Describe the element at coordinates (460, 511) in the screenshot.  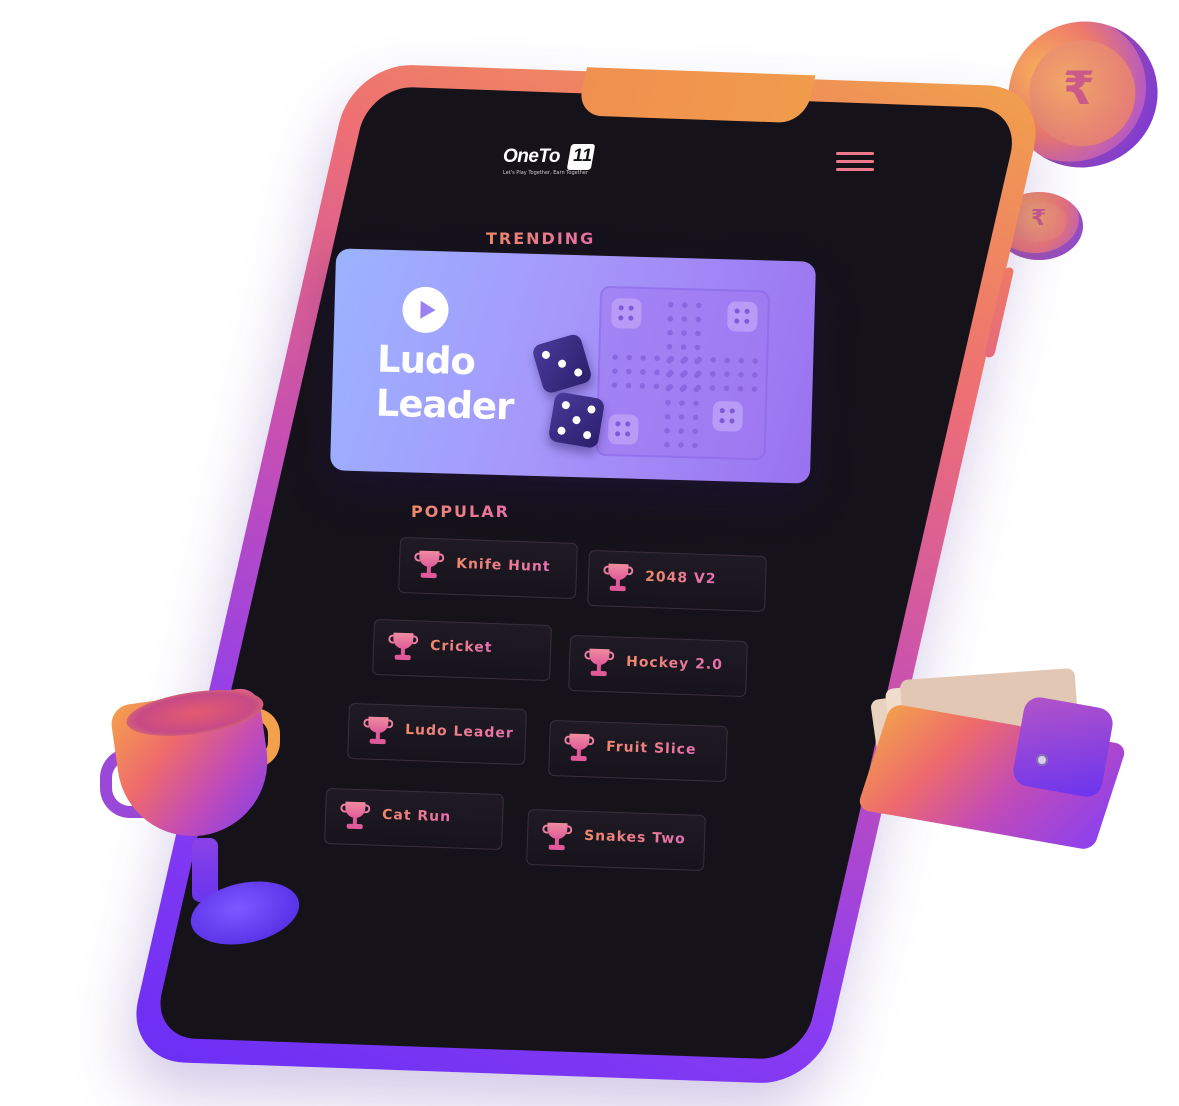
I see `popular-heading: POPULAR` at that location.